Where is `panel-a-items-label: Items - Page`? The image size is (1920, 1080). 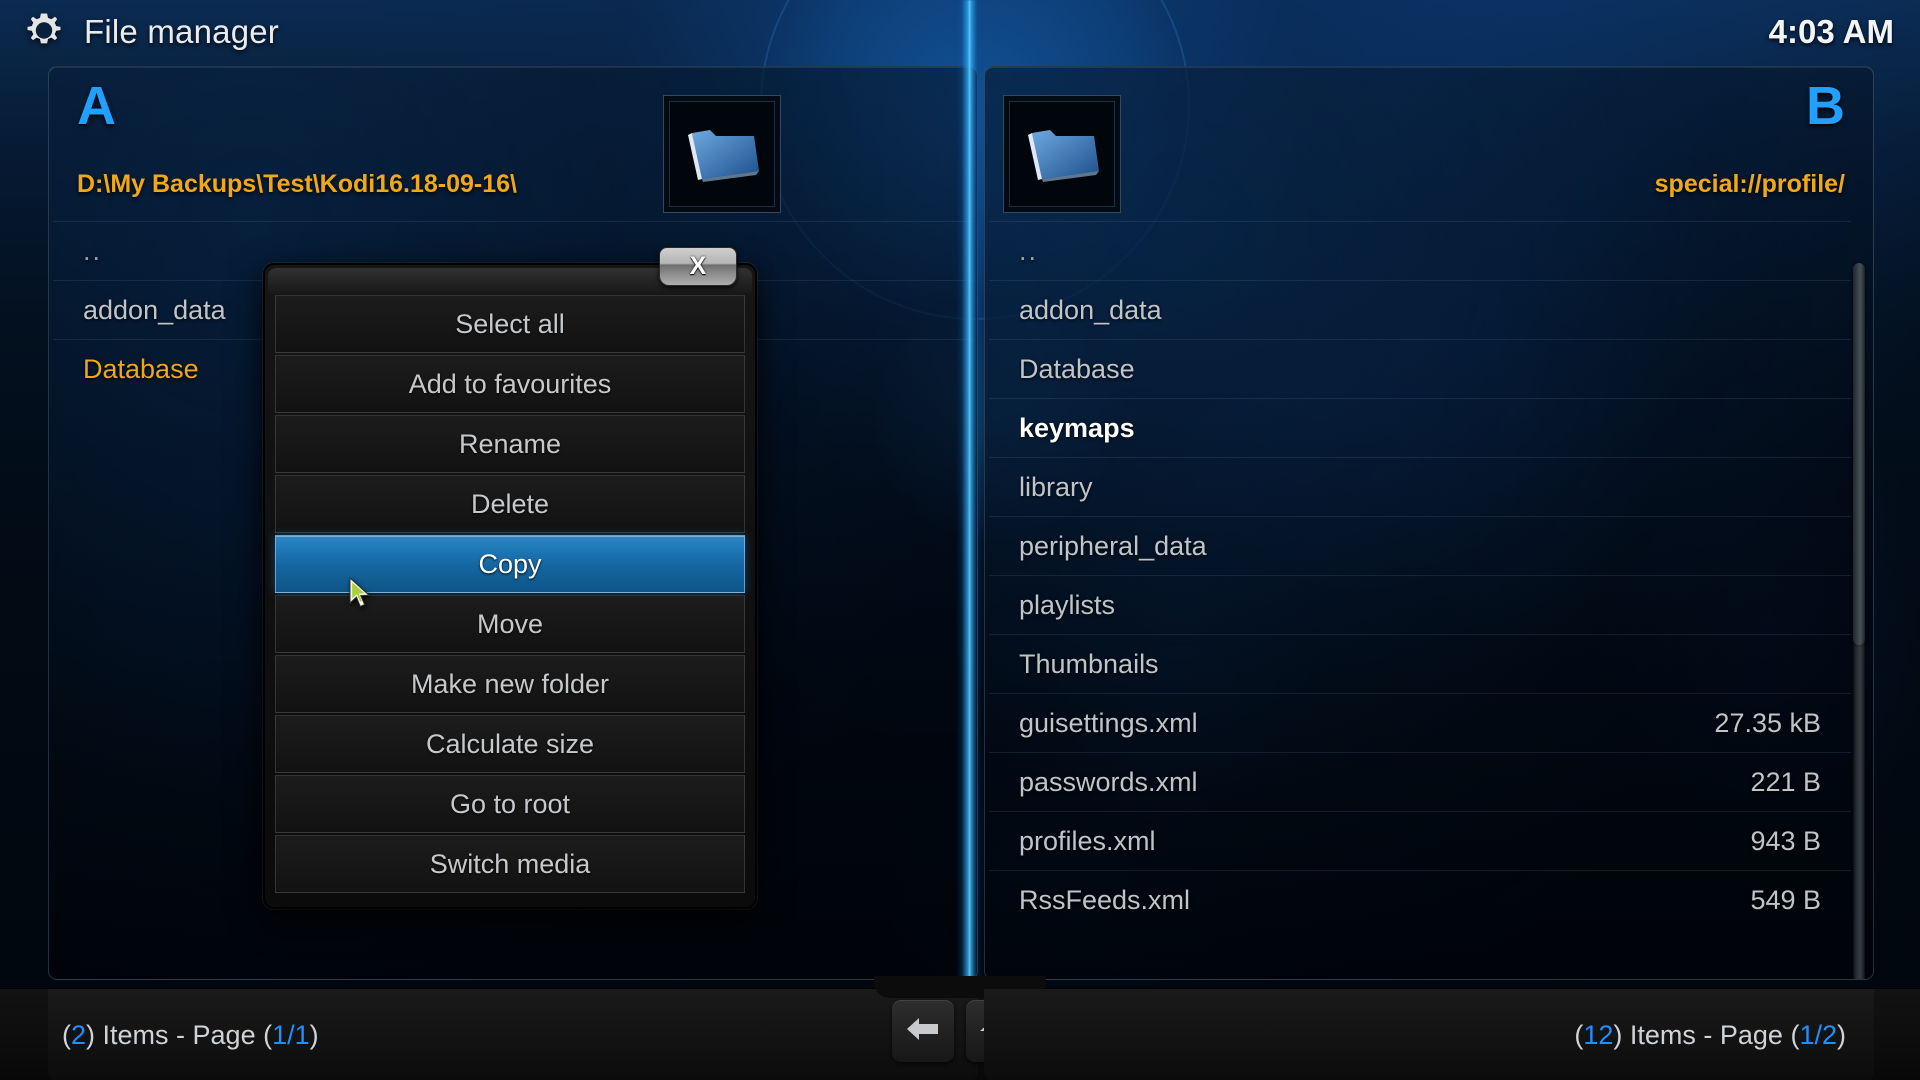
panel-a-items-label: Items - Page is located at coordinates (179, 1034).